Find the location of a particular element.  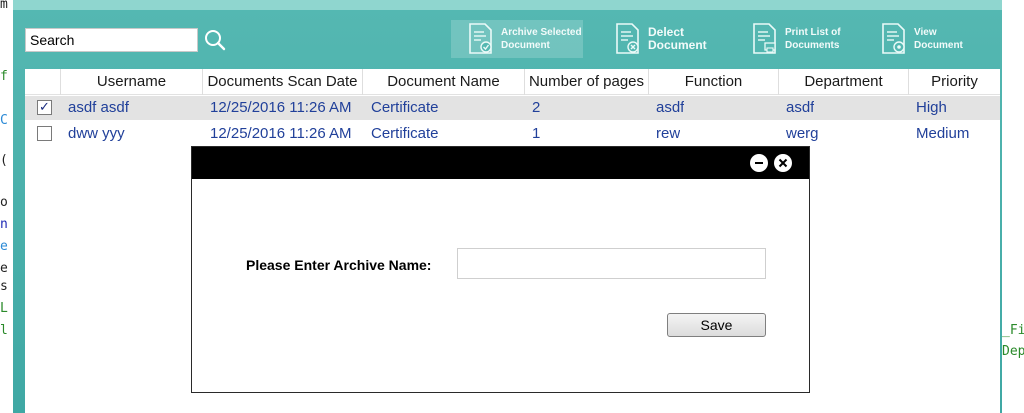

cell-department: asdf is located at coordinates (800, 107).